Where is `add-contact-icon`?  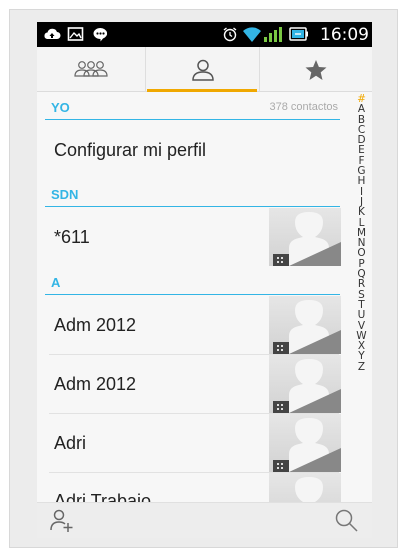
add-contact-icon is located at coordinates (61, 520).